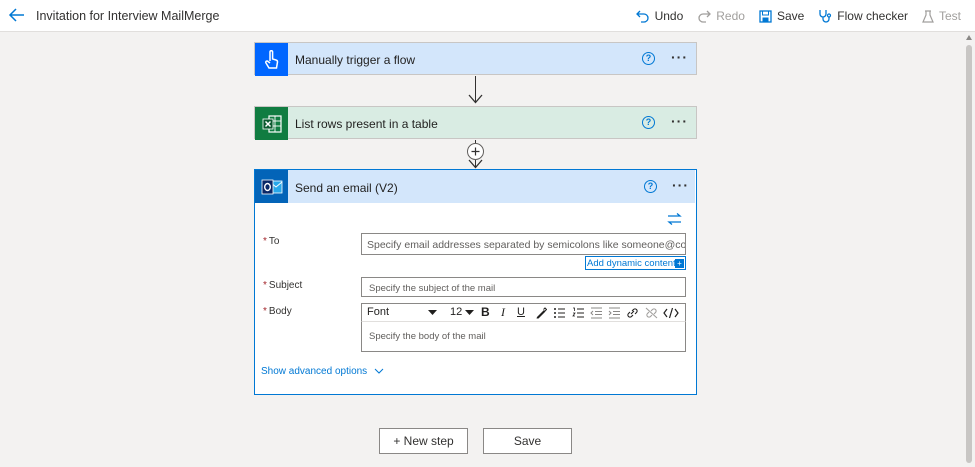  Describe the element at coordinates (765, 16) in the screenshot. I see `save-icon` at that location.